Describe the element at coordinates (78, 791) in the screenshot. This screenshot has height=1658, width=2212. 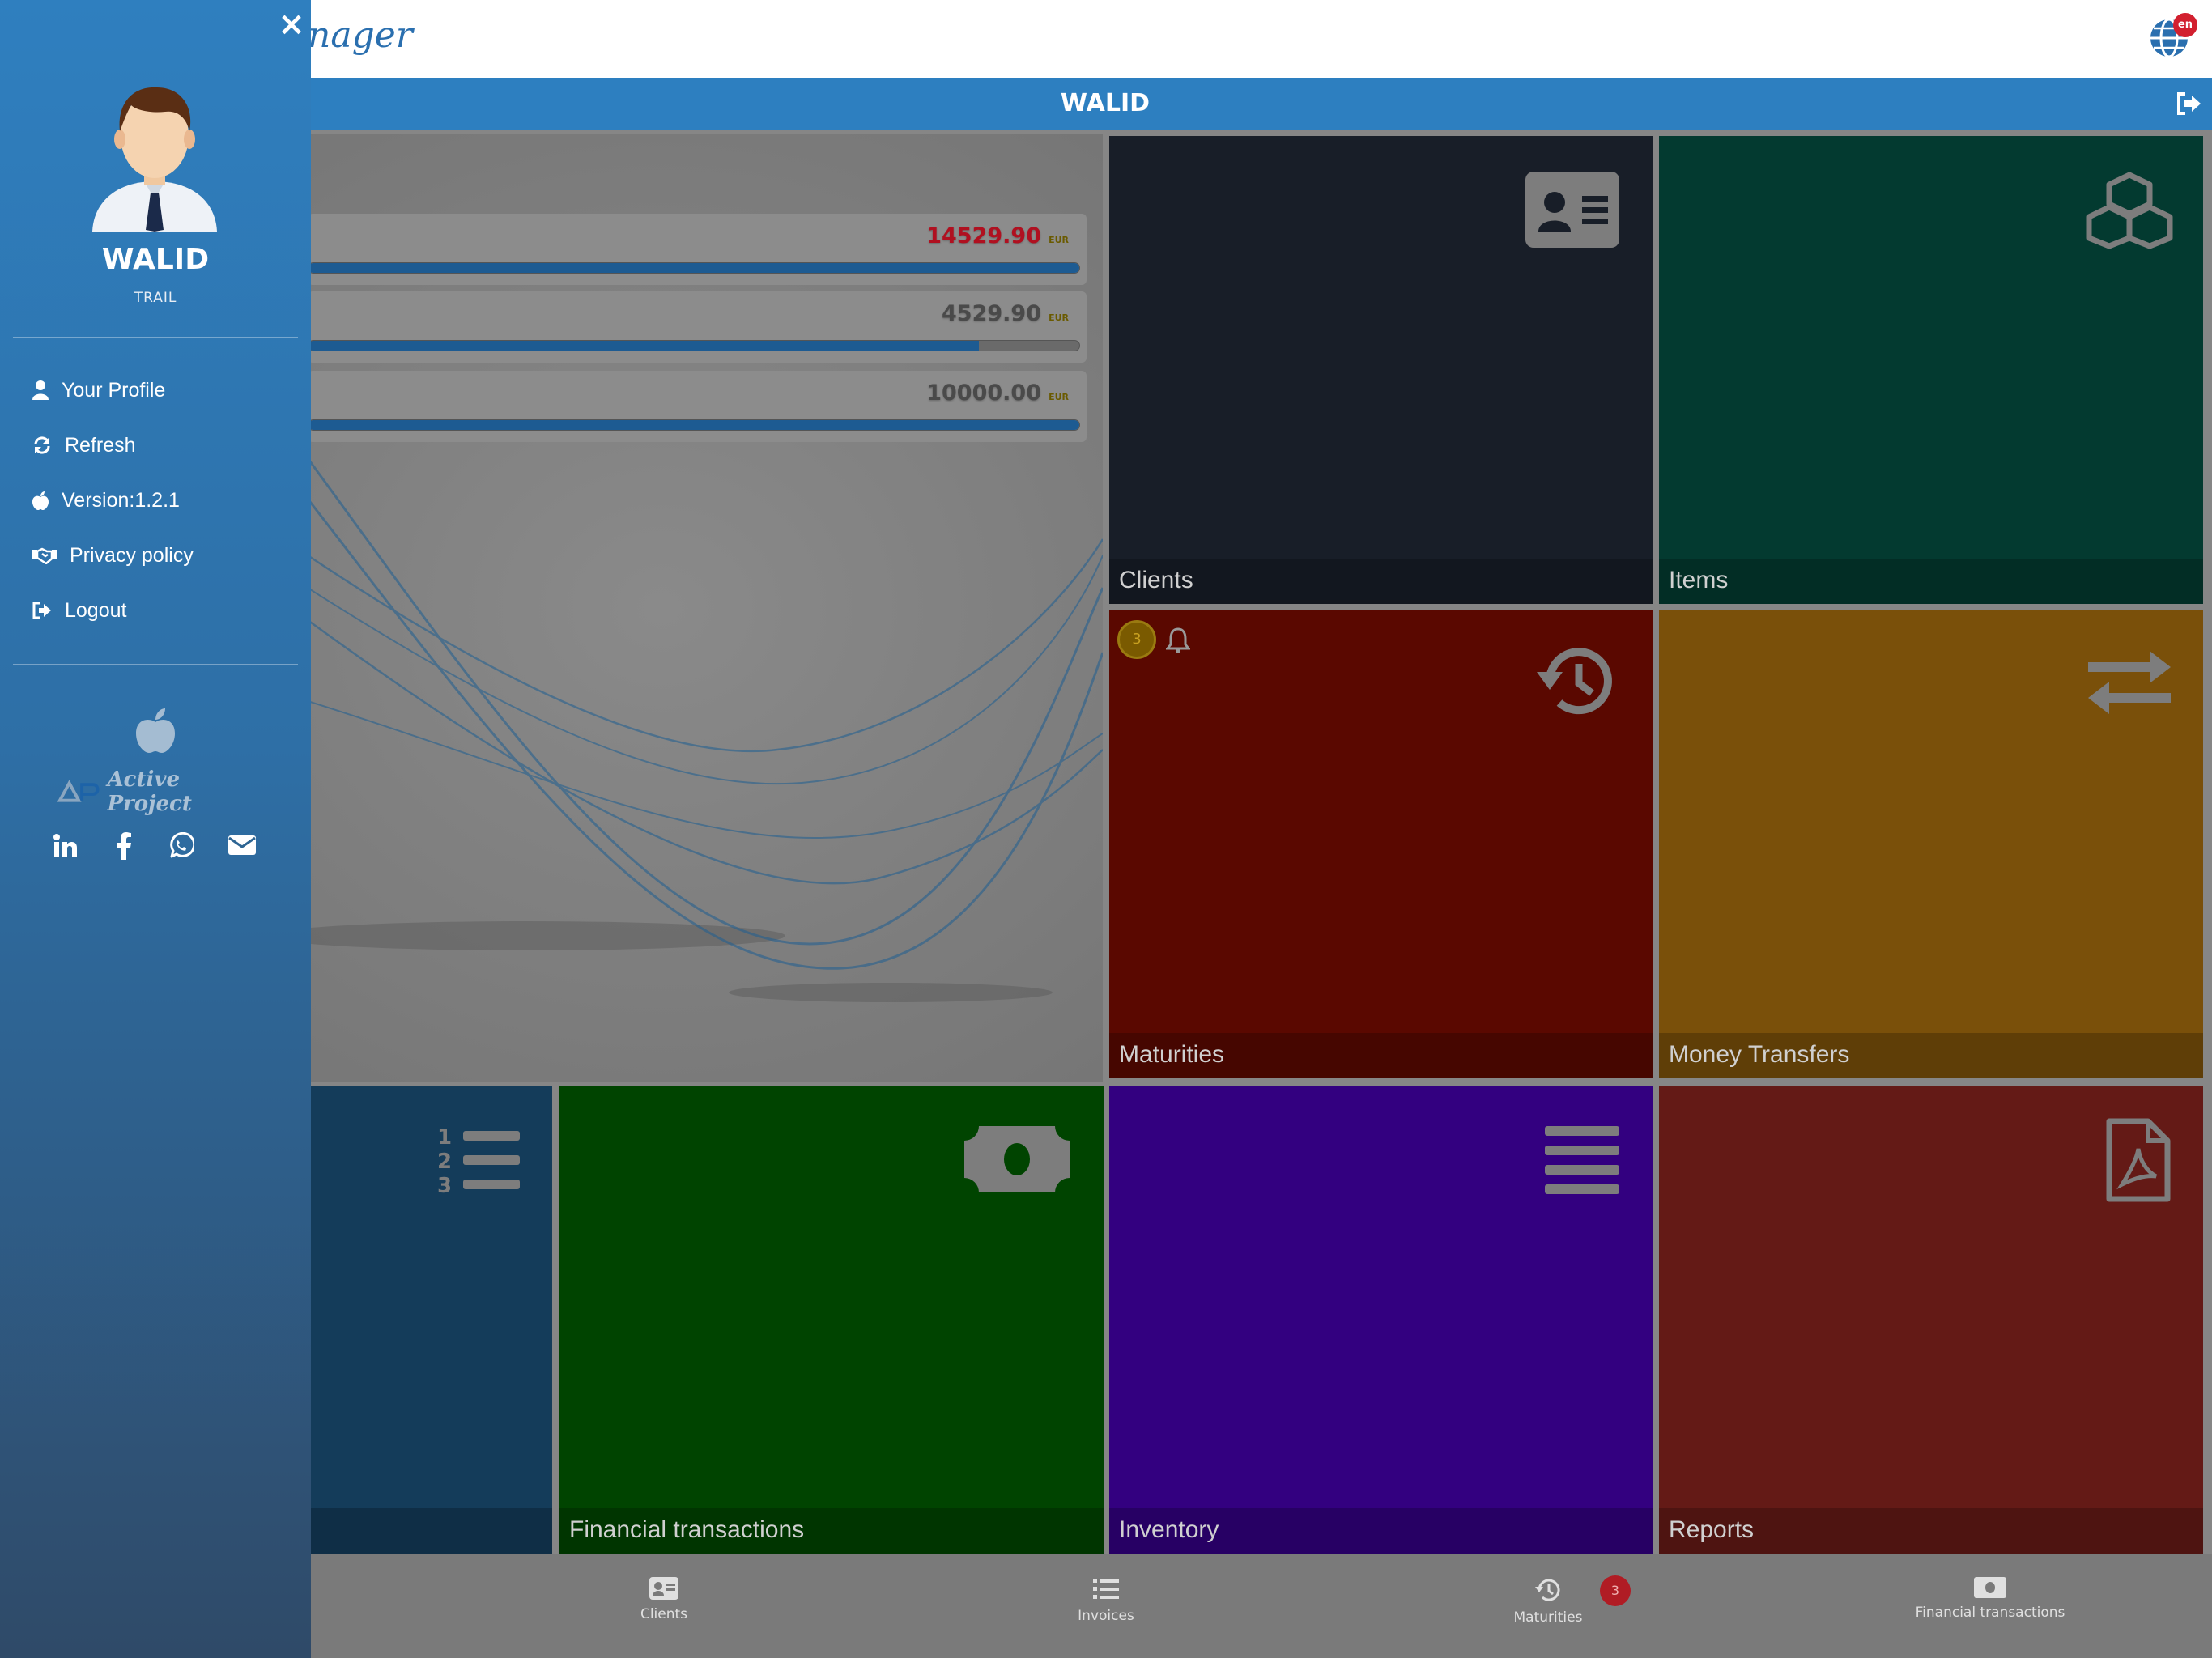
I see `active-project-logo-icon` at that location.